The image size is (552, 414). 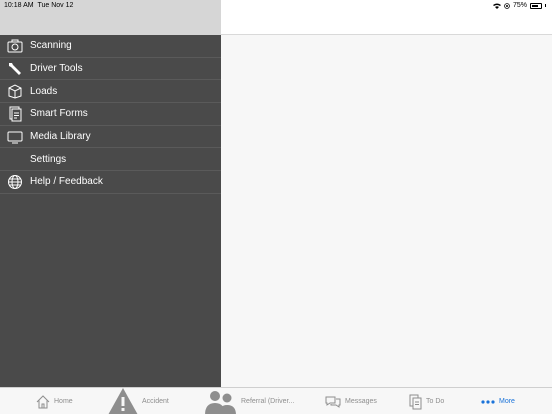 What do you see at coordinates (44, 91) in the screenshot?
I see `menu-label: Loads` at bounding box center [44, 91].